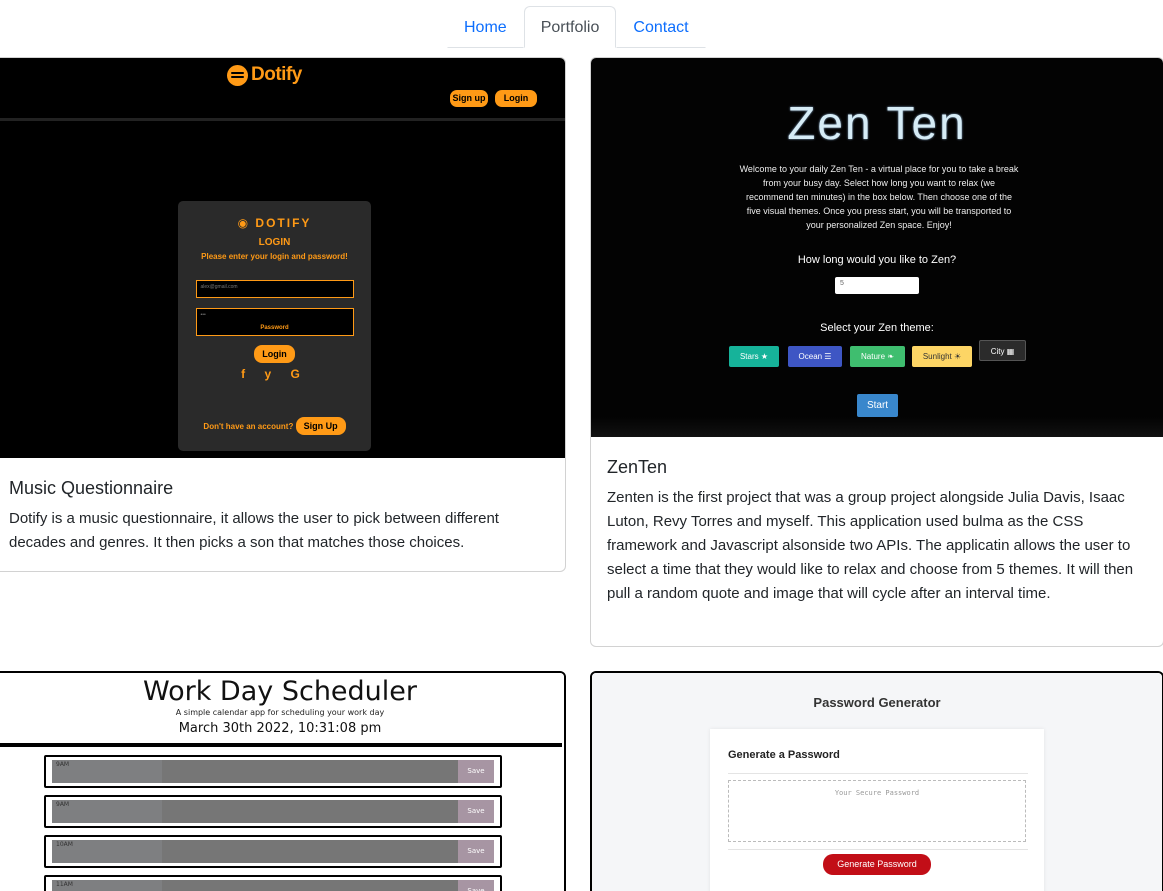 The height and width of the screenshot is (891, 1163). I want to click on dotify-logo-text: Dotify, so click(276, 74).